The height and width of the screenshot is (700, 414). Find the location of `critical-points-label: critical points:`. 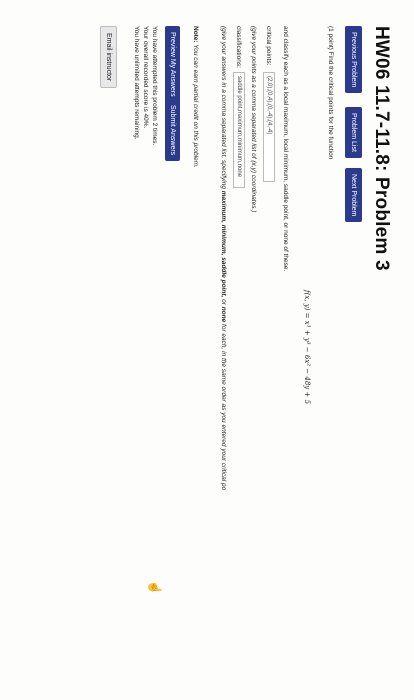

critical-points-label: critical points: is located at coordinates (268, 46).